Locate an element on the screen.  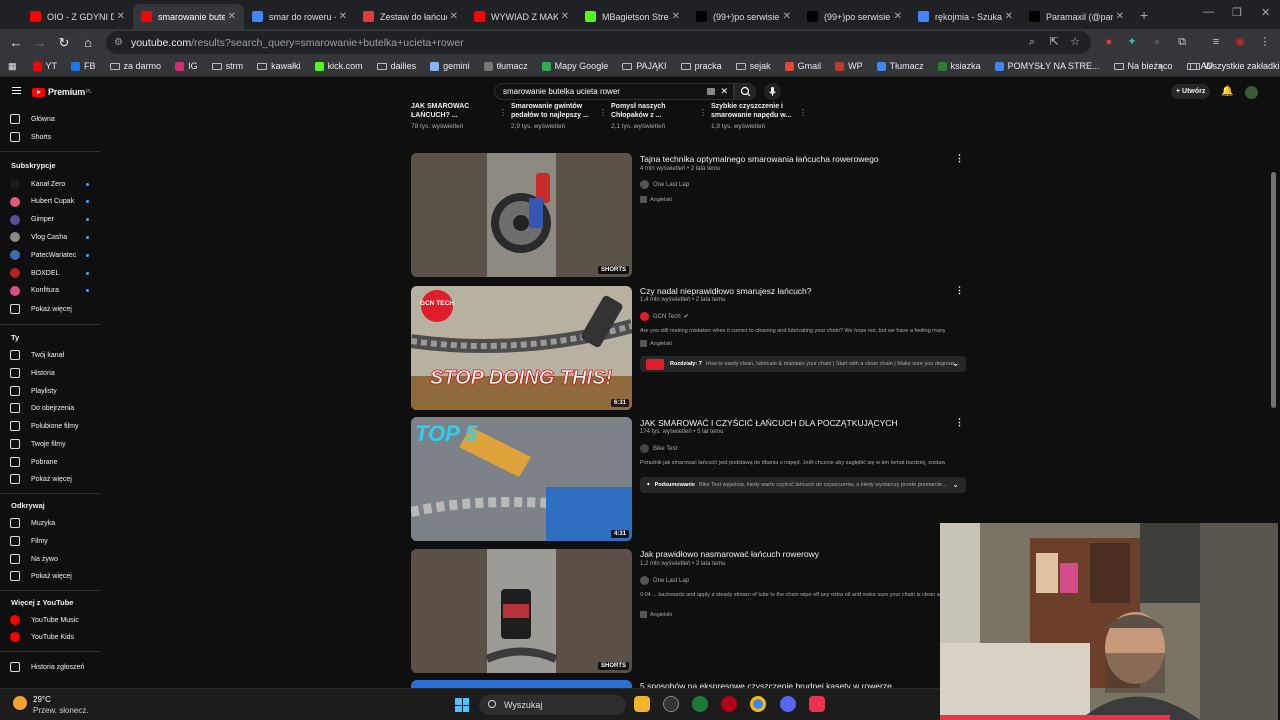
sidebar-item: Główna is located at coordinates (50, 119).